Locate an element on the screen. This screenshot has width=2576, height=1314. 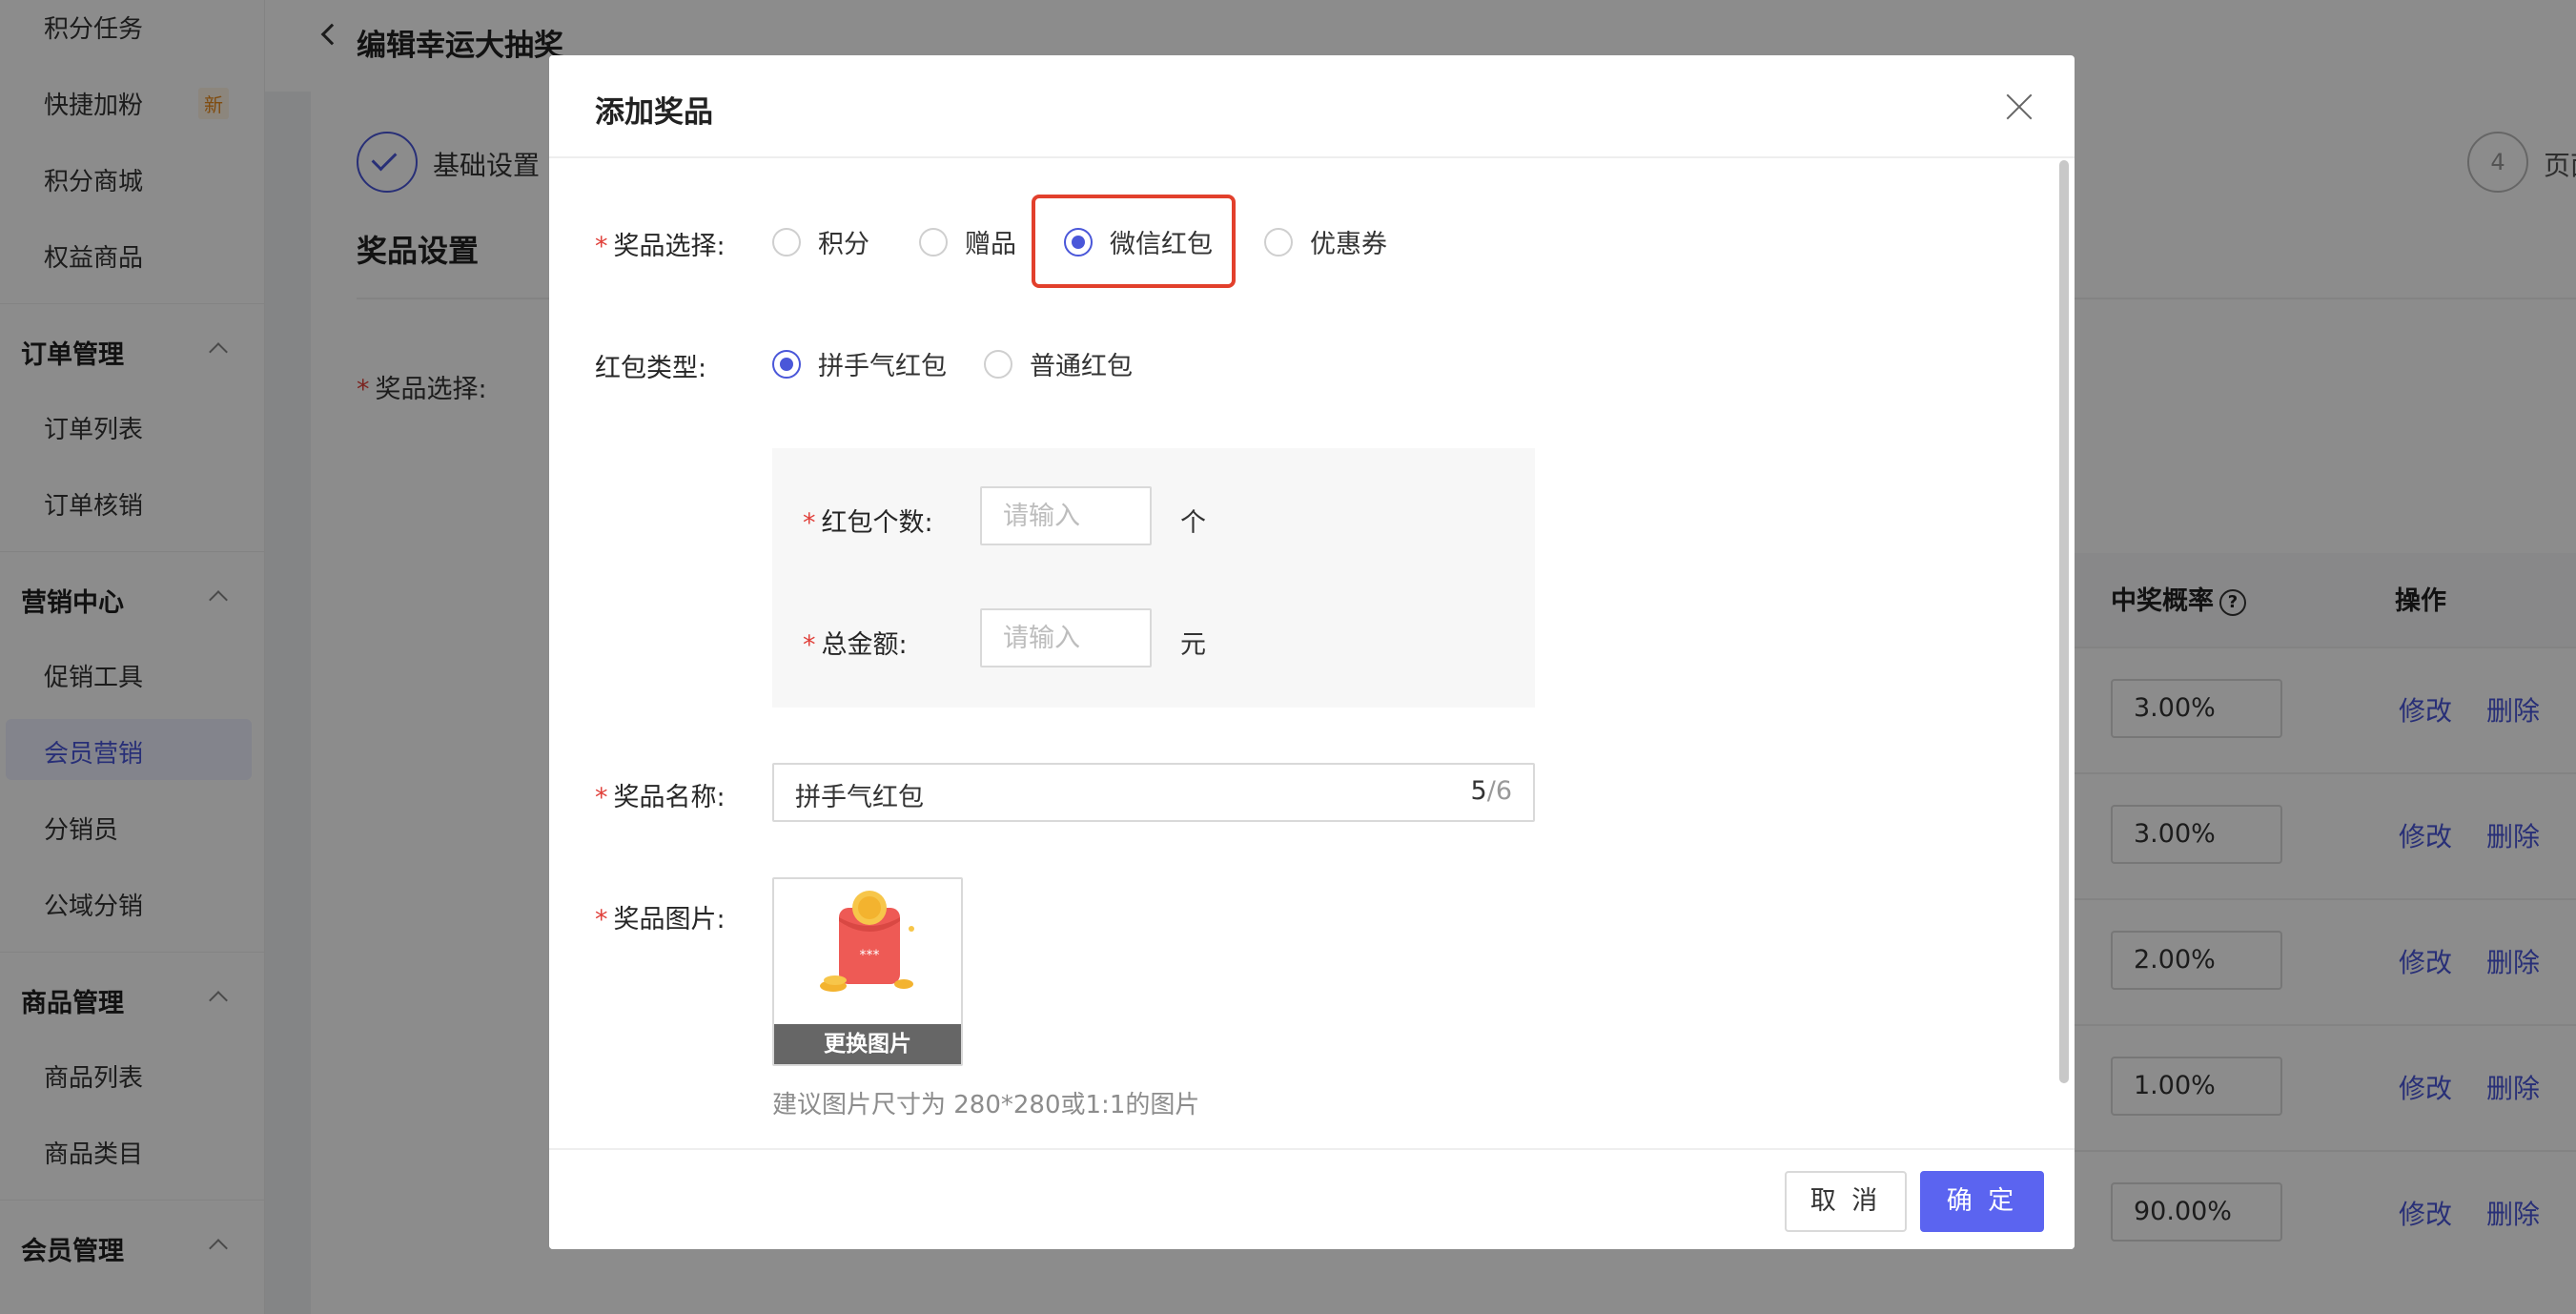
red-packet-image: *** is located at coordinates (867, 941).